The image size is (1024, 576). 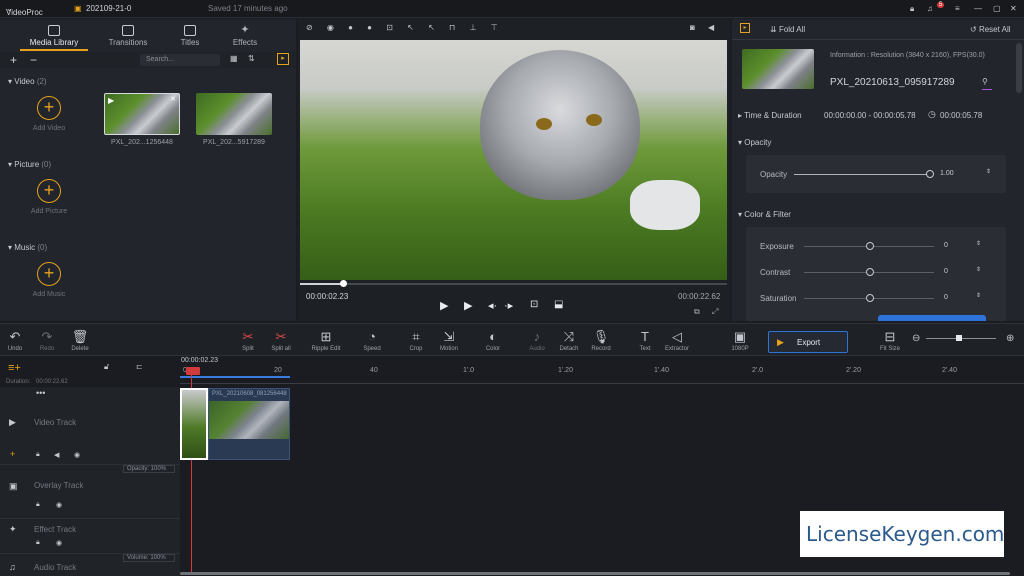 What do you see at coordinates (513, 284) in the screenshot?
I see `preview-progress-track` at bounding box center [513, 284].